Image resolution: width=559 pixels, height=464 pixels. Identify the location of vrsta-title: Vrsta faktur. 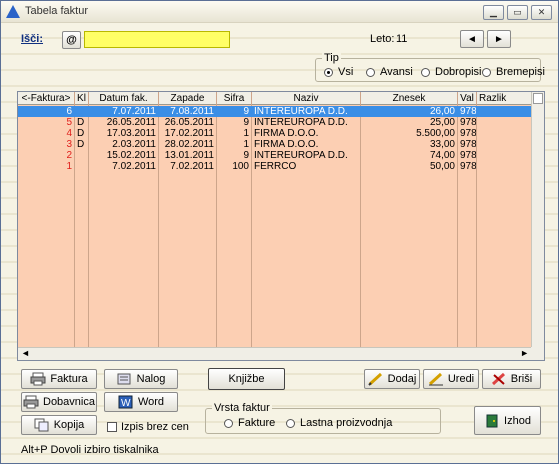
(242, 408).